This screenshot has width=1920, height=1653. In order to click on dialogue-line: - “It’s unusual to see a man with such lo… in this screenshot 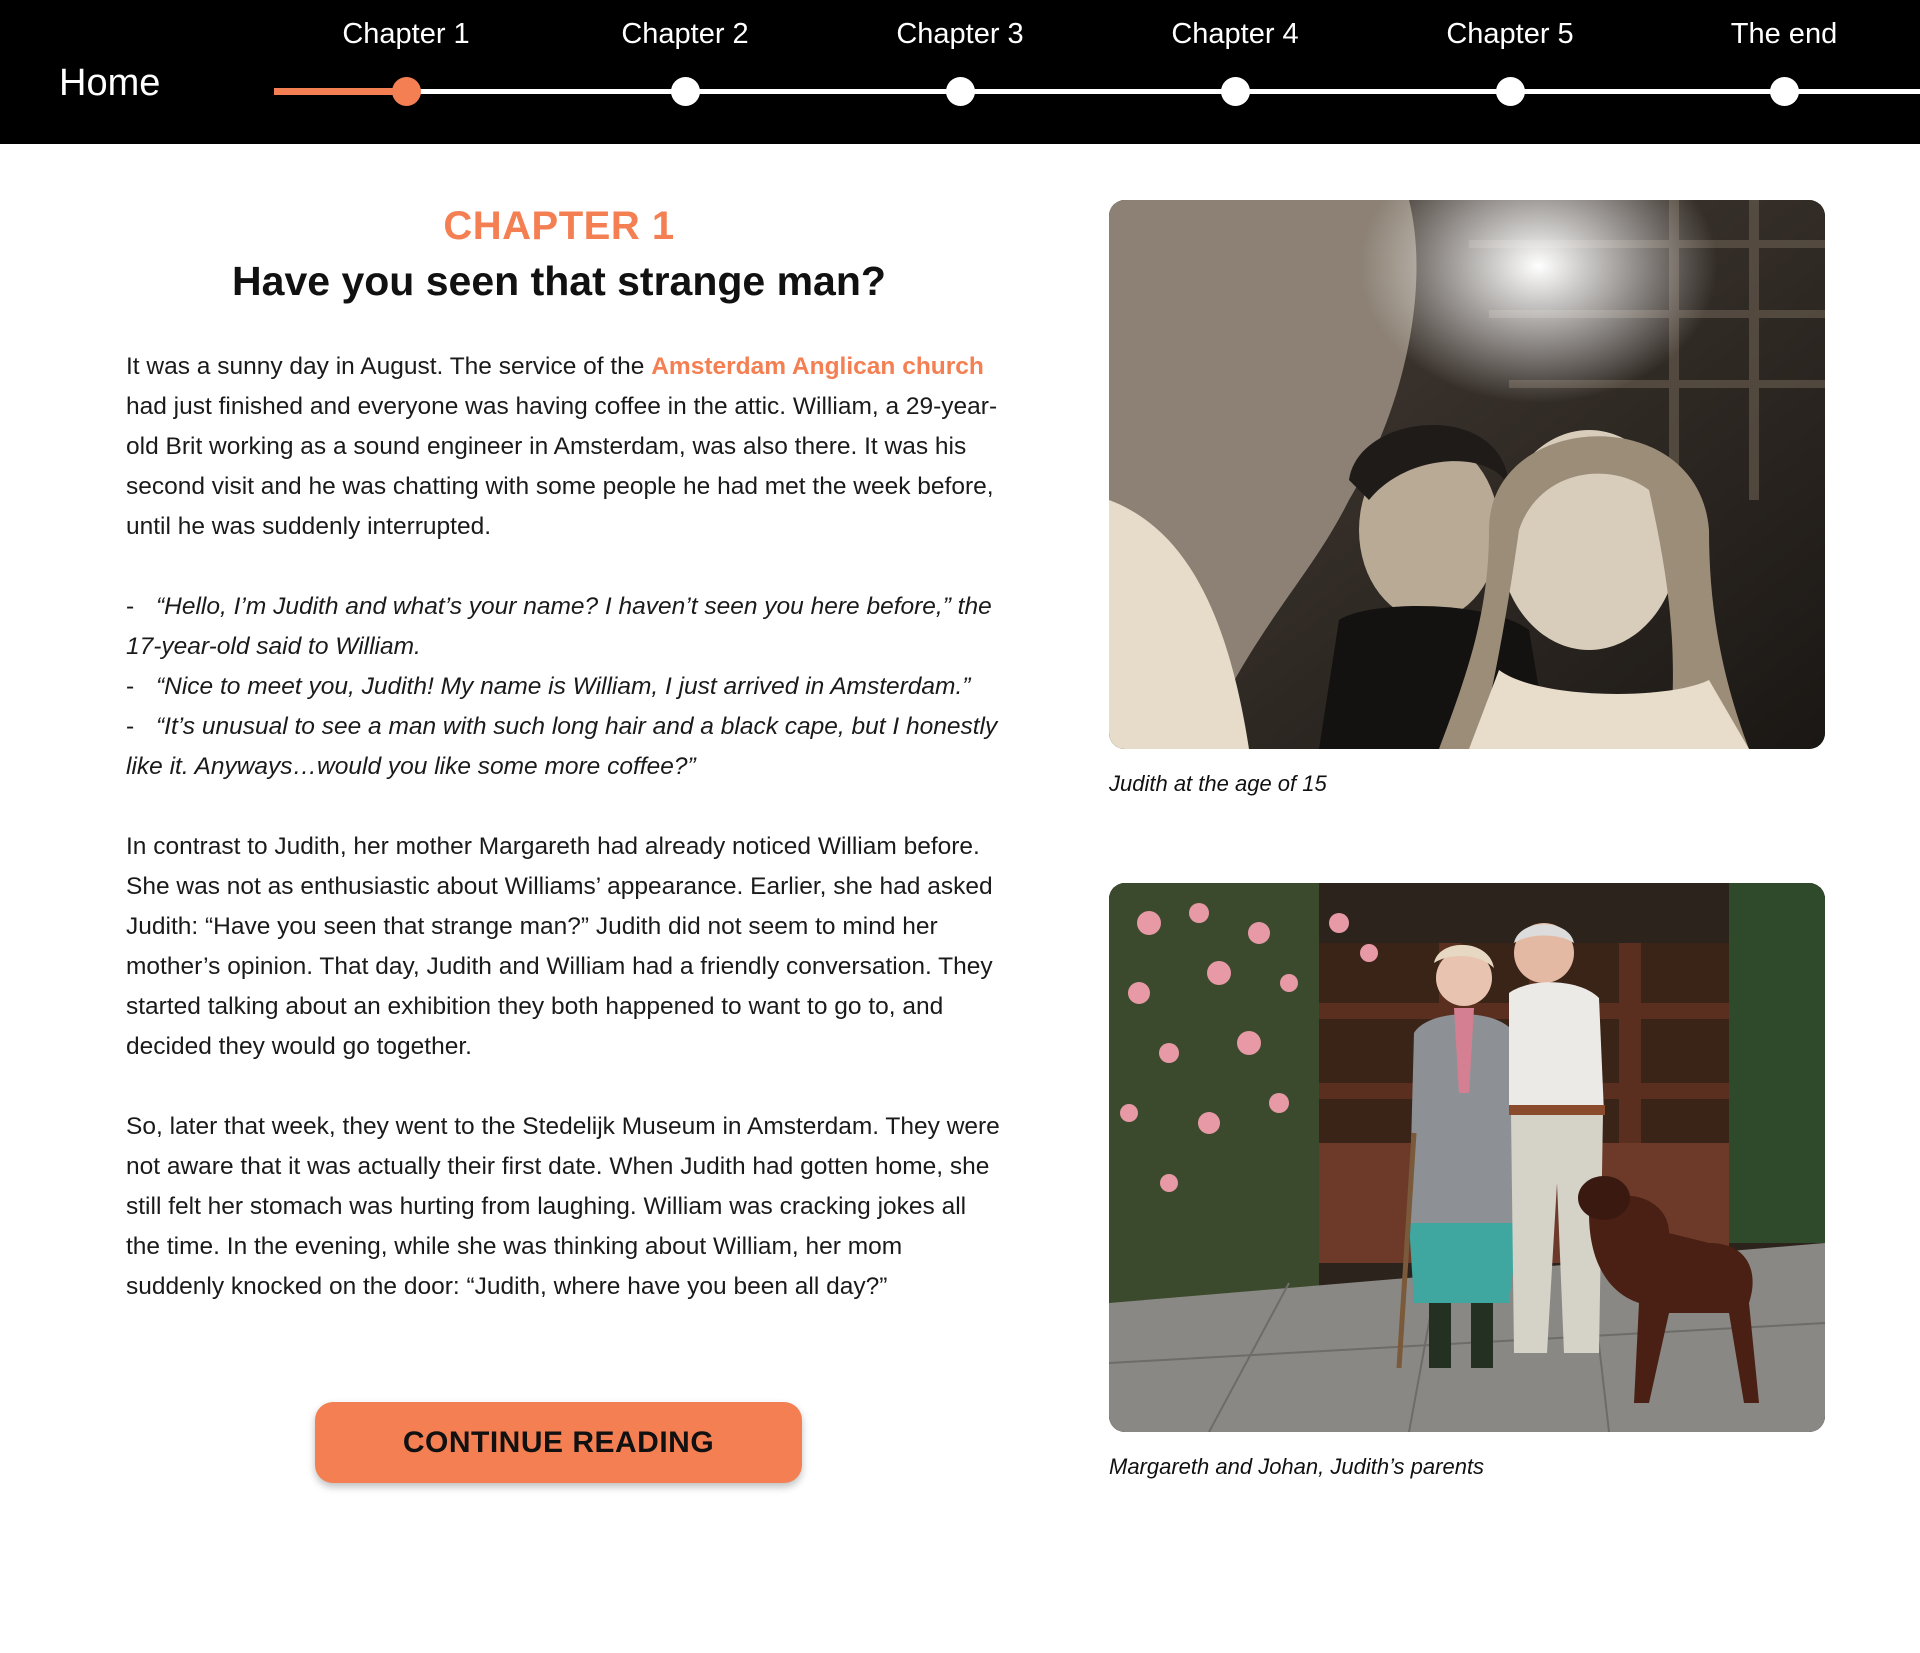, I will do `click(566, 747)`.